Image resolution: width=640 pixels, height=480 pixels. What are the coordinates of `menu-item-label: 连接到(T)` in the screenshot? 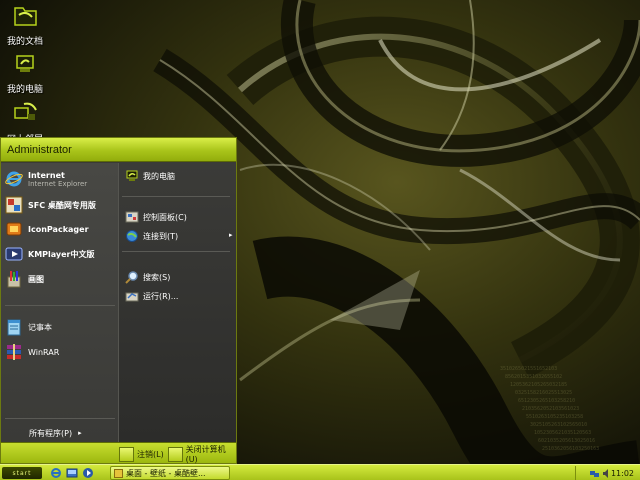 It's located at (161, 236).